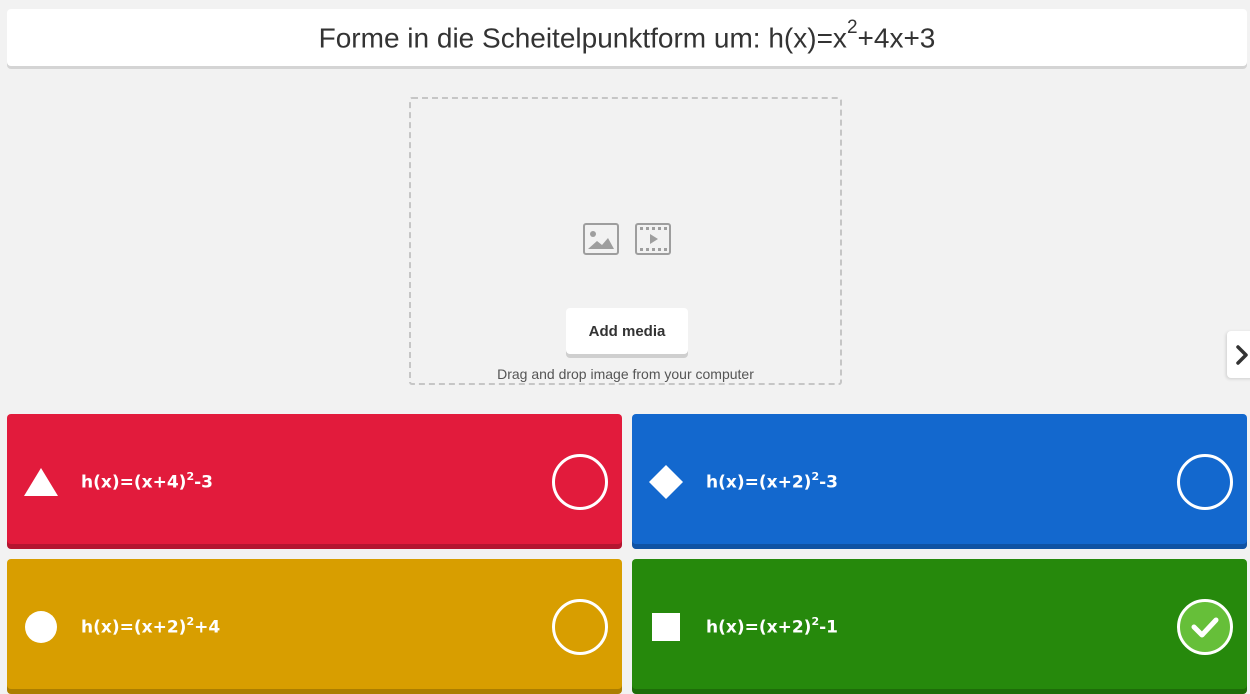 This screenshot has height=694, width=1250. I want to click on drop-hint: Drag and drop image from your computer, so click(625, 374).